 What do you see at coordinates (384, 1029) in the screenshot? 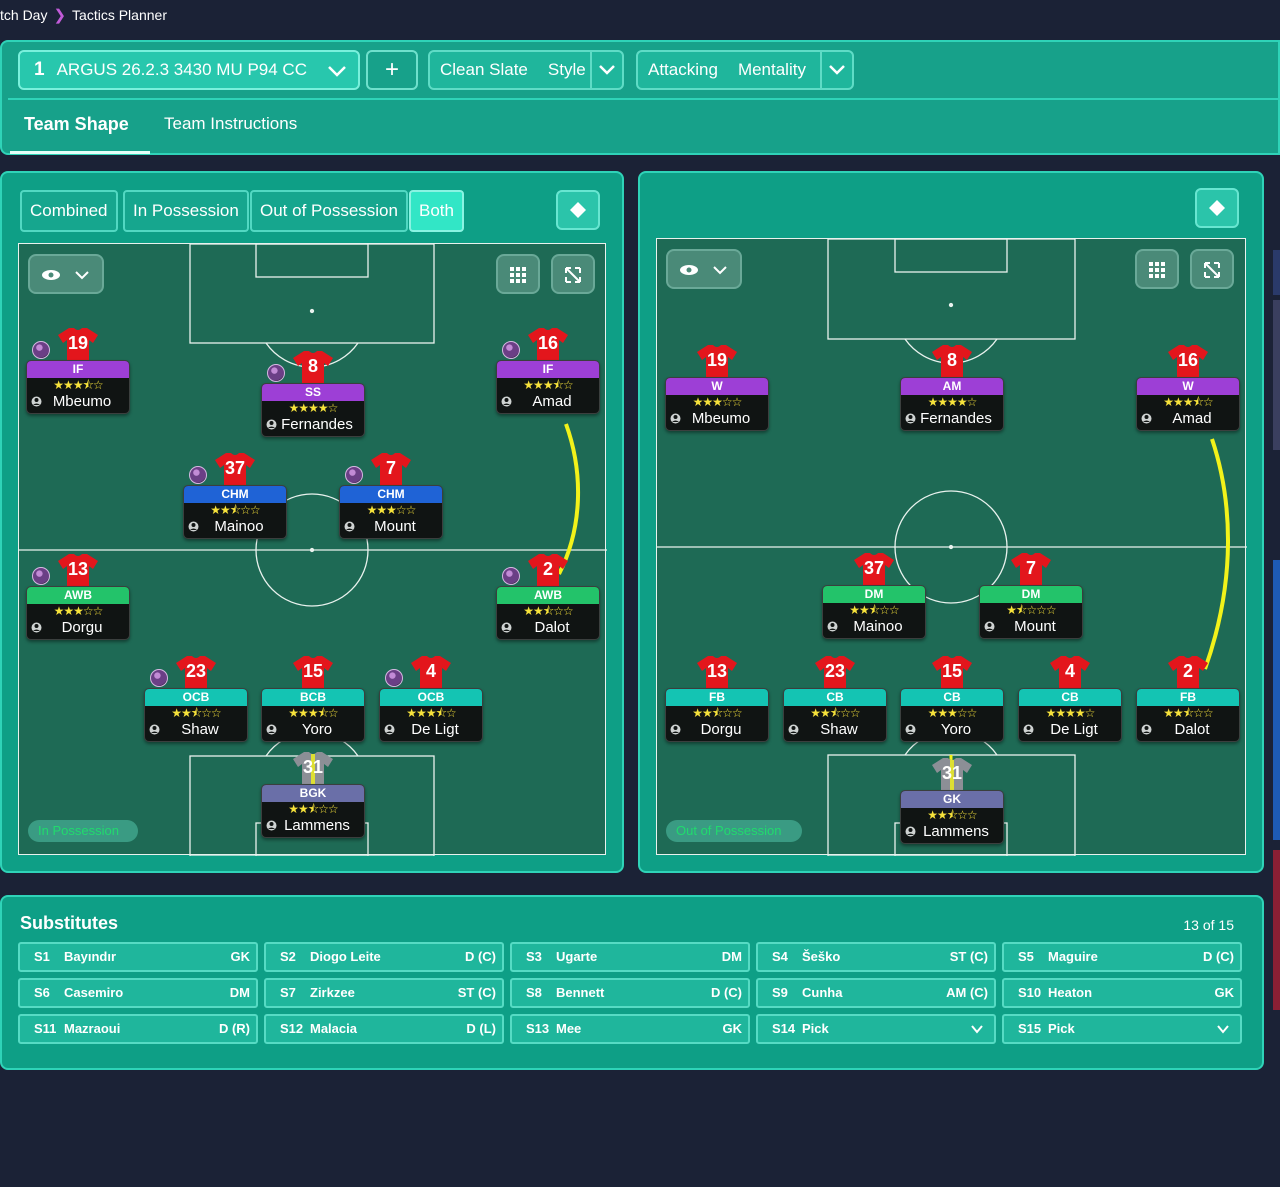
I see `substitute-slot: S12 Malacia D (L)` at bounding box center [384, 1029].